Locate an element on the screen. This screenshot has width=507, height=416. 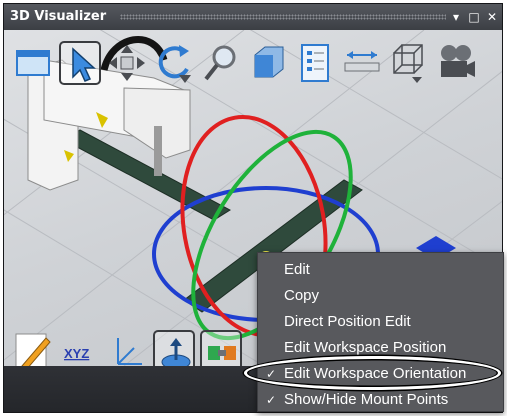
menu-item-label: Edit is located at coordinates (297, 269).